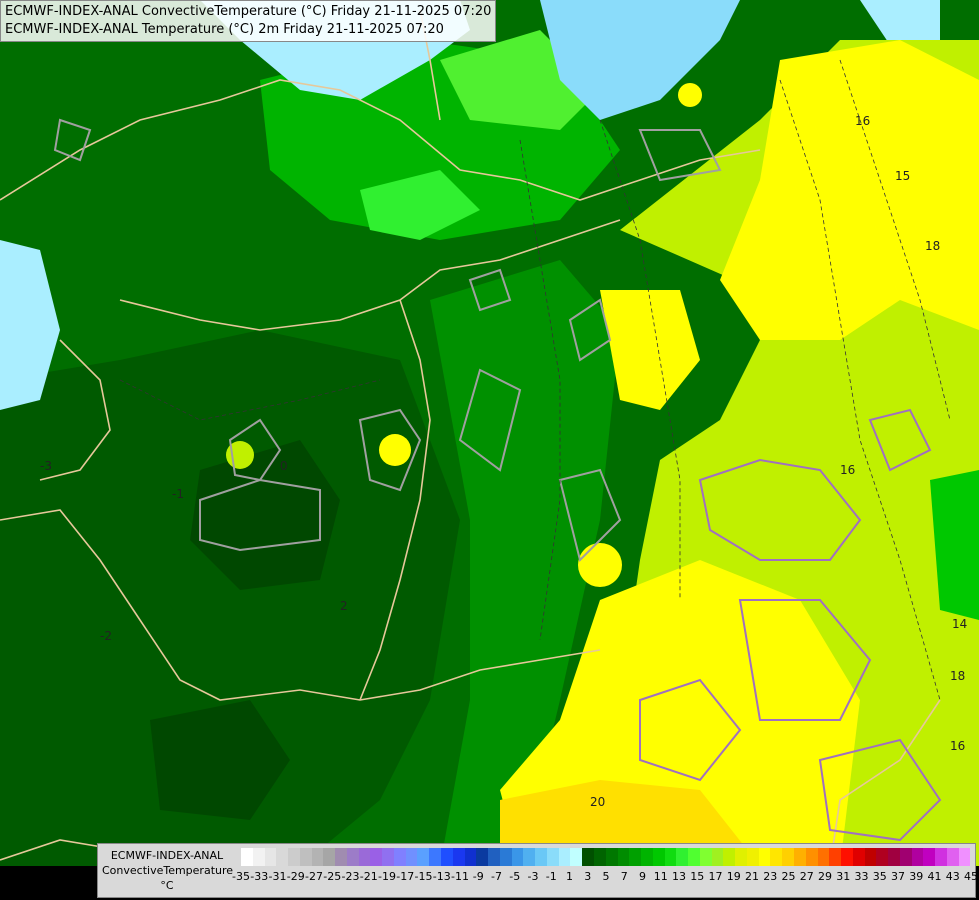 This screenshot has width=979, height=900. I want to click on legend-tick-label: 7, so click(624, 876).